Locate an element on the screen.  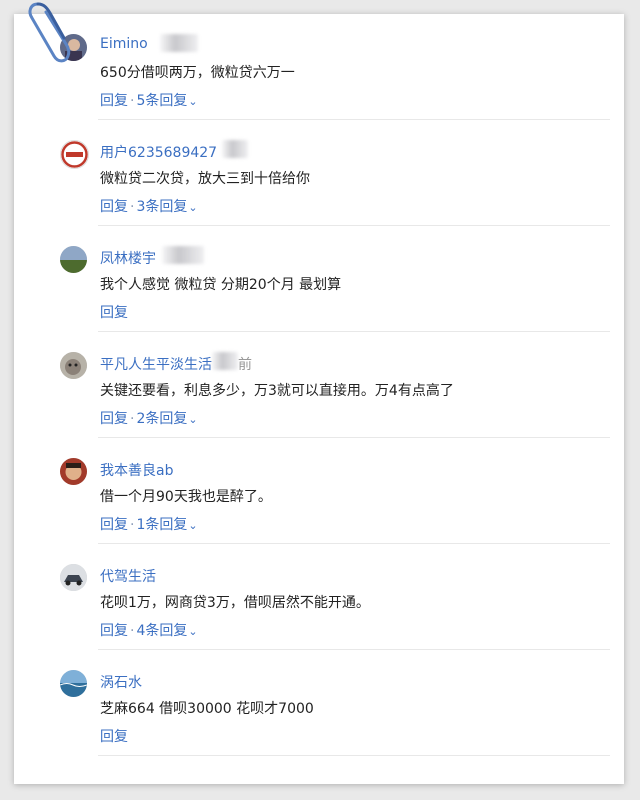
avatar-animal-icon is located at coordinates (73, 365).